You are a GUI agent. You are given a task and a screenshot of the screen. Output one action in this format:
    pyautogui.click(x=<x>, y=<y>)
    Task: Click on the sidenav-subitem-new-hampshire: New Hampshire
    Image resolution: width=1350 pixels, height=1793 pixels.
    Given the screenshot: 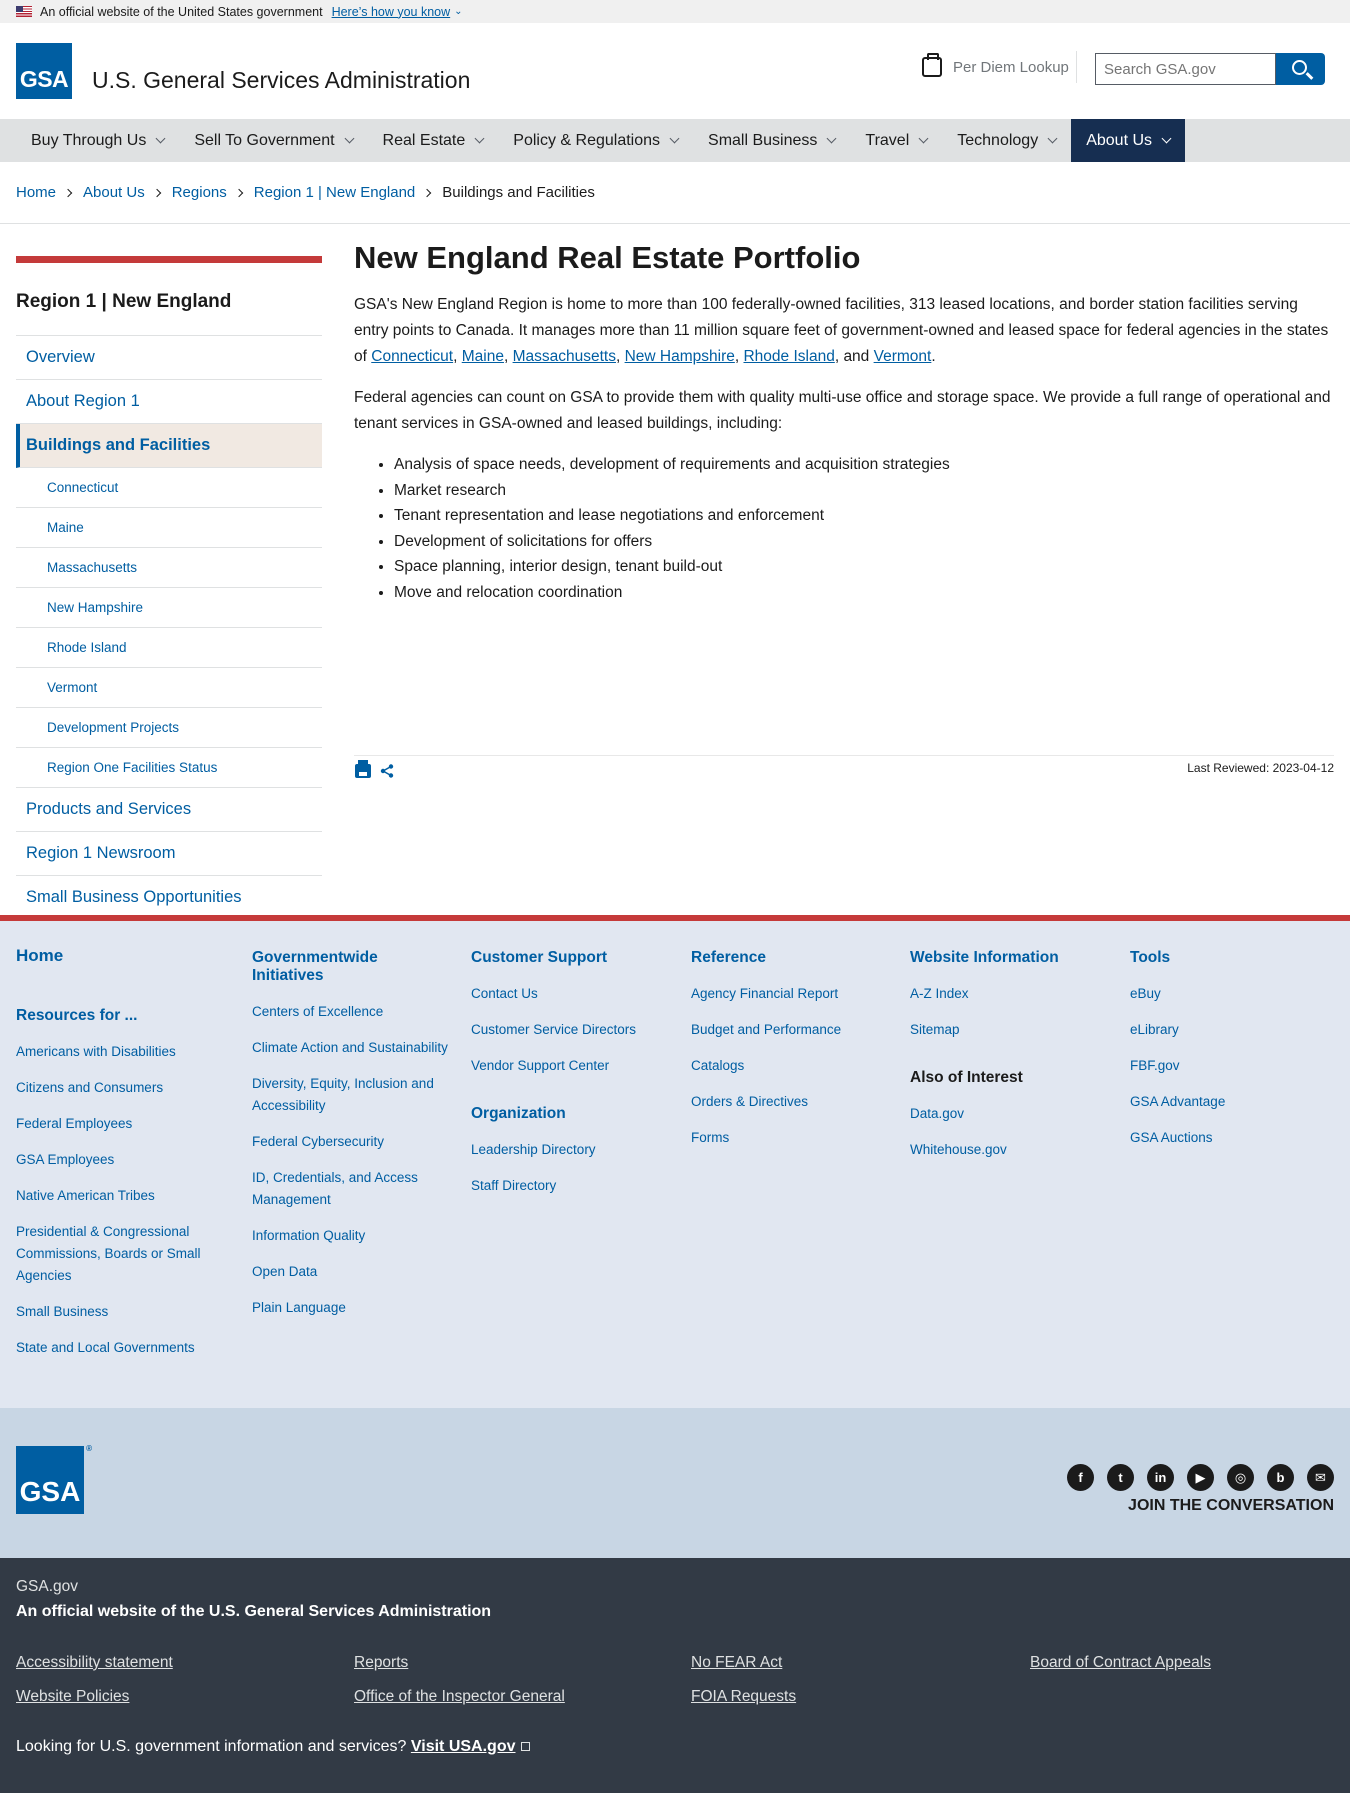 What is the action you would take?
    pyautogui.click(x=169, y=608)
    